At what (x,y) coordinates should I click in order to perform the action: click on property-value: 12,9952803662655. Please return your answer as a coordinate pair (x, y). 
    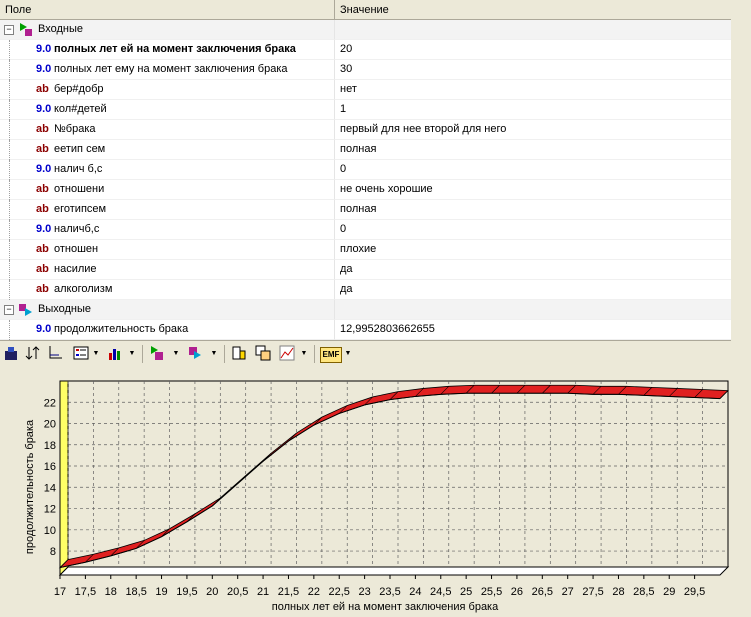
    Looking at the image, I should click on (533, 330).